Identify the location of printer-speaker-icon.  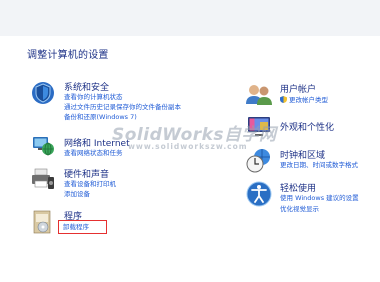
(42, 178).